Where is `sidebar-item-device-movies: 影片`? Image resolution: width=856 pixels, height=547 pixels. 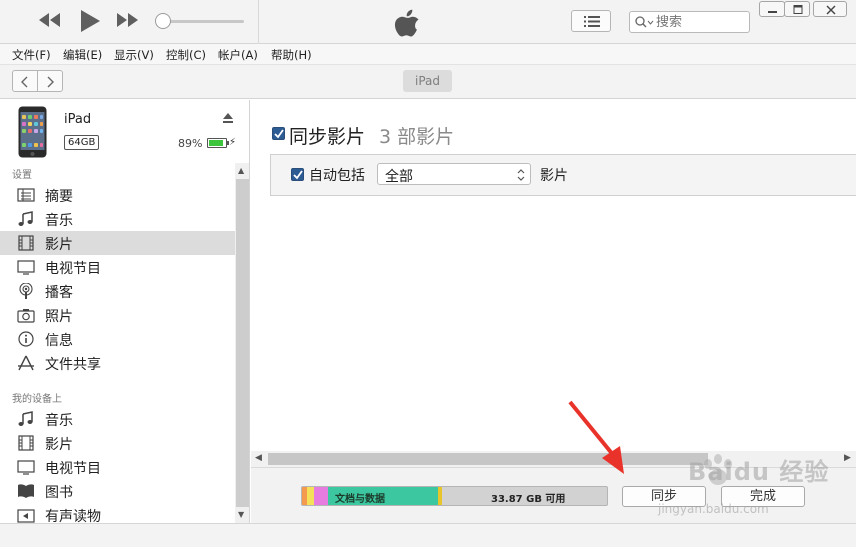
sidebar-item-device-movies: 影片 is located at coordinates (118, 443).